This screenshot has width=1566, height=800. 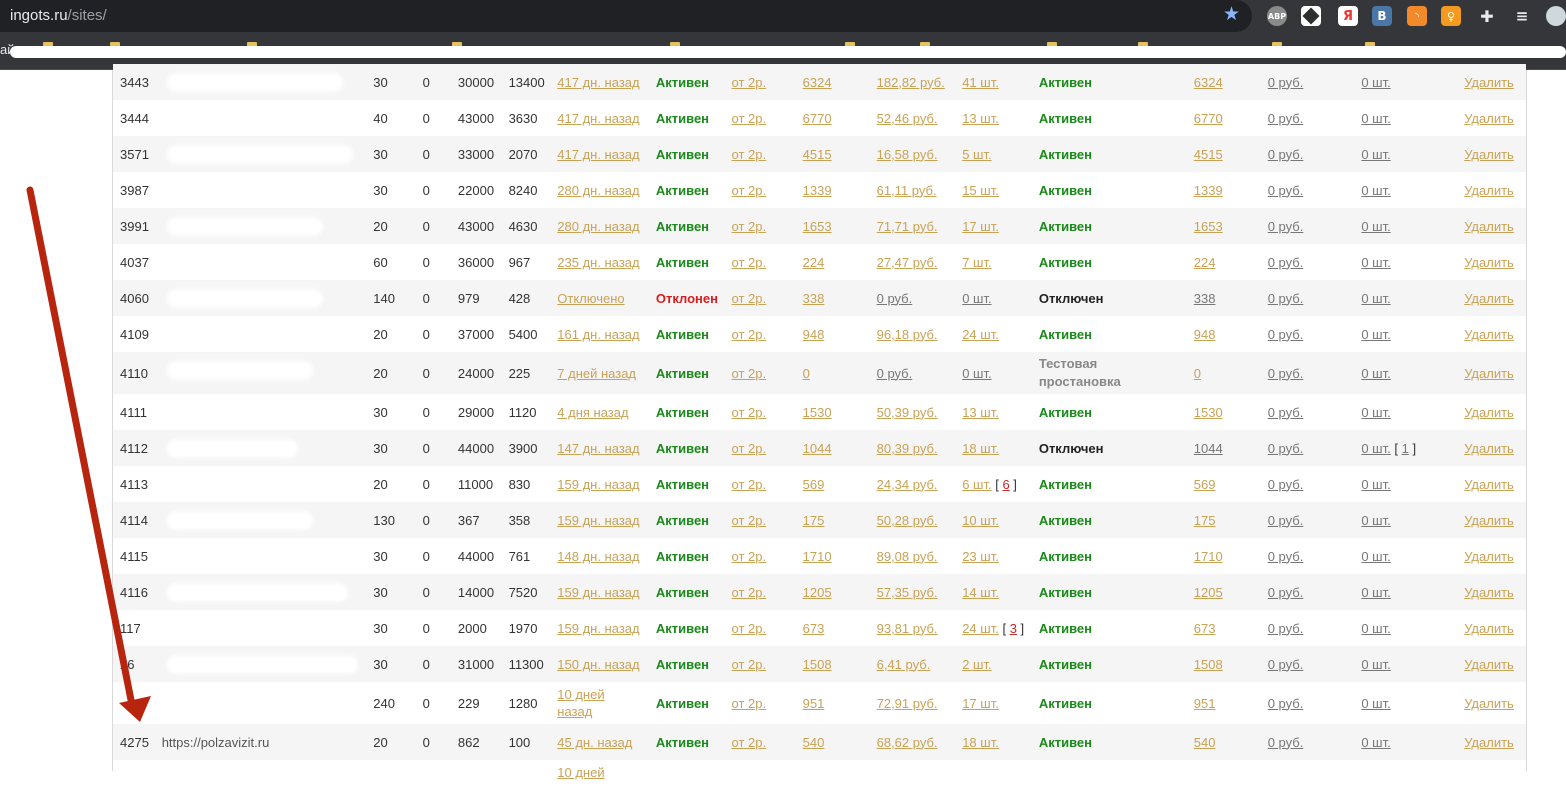 What do you see at coordinates (1205, 262) in the screenshot?
I see `pages2-link: 224` at bounding box center [1205, 262].